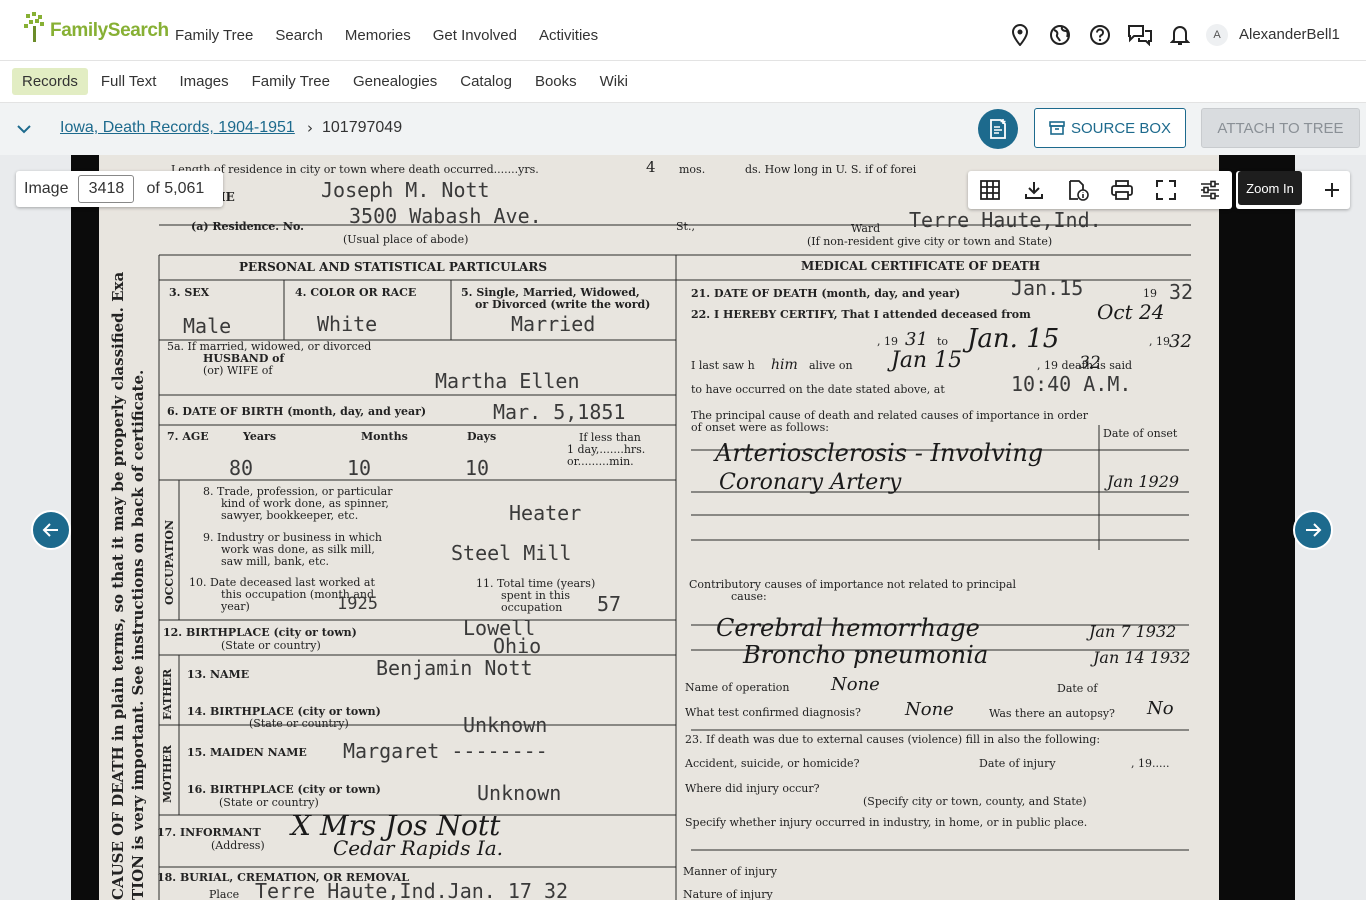 The height and width of the screenshot is (900, 1366). Describe the element at coordinates (556, 81) in the screenshot. I see `subnav-books: Books` at that location.